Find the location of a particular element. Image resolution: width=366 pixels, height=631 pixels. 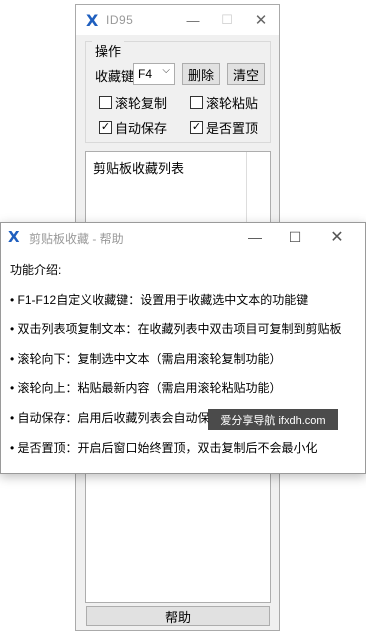

main-titlebar: X ID95 — ☐ ✕ is located at coordinates (177, 20).